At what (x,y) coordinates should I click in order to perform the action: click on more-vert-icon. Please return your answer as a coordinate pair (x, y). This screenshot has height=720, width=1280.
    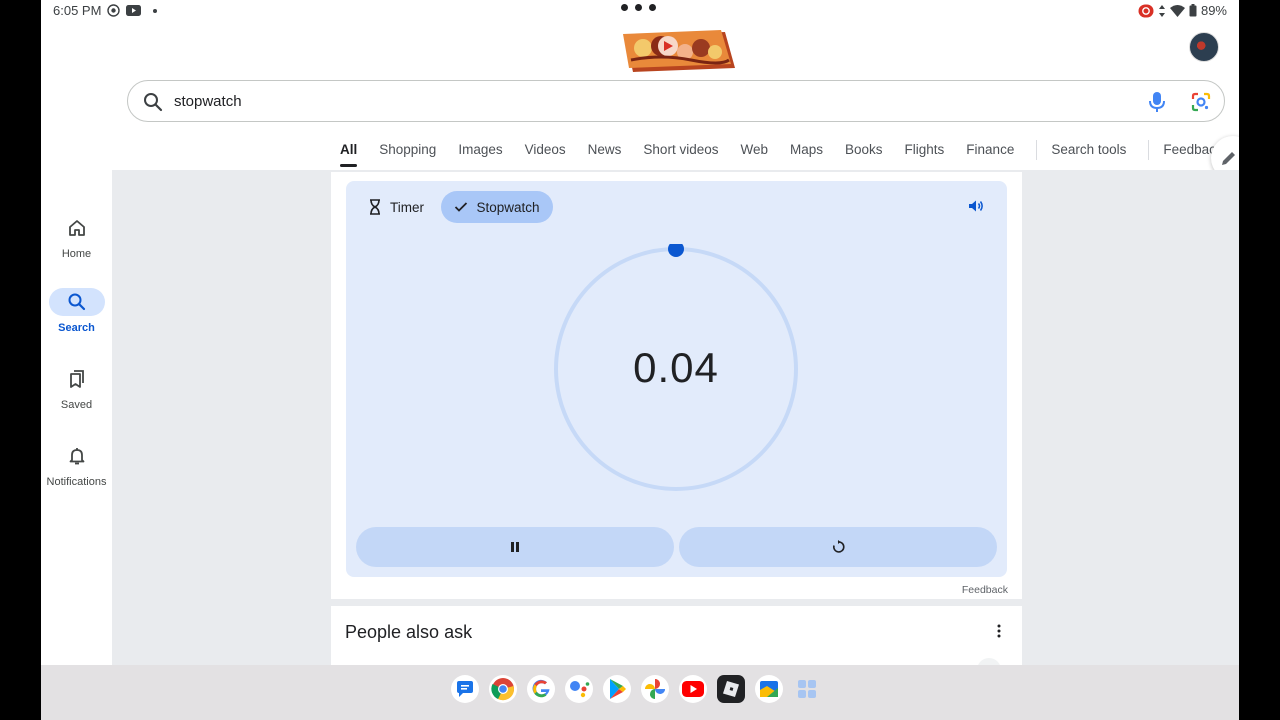
    Looking at the image, I should click on (999, 631).